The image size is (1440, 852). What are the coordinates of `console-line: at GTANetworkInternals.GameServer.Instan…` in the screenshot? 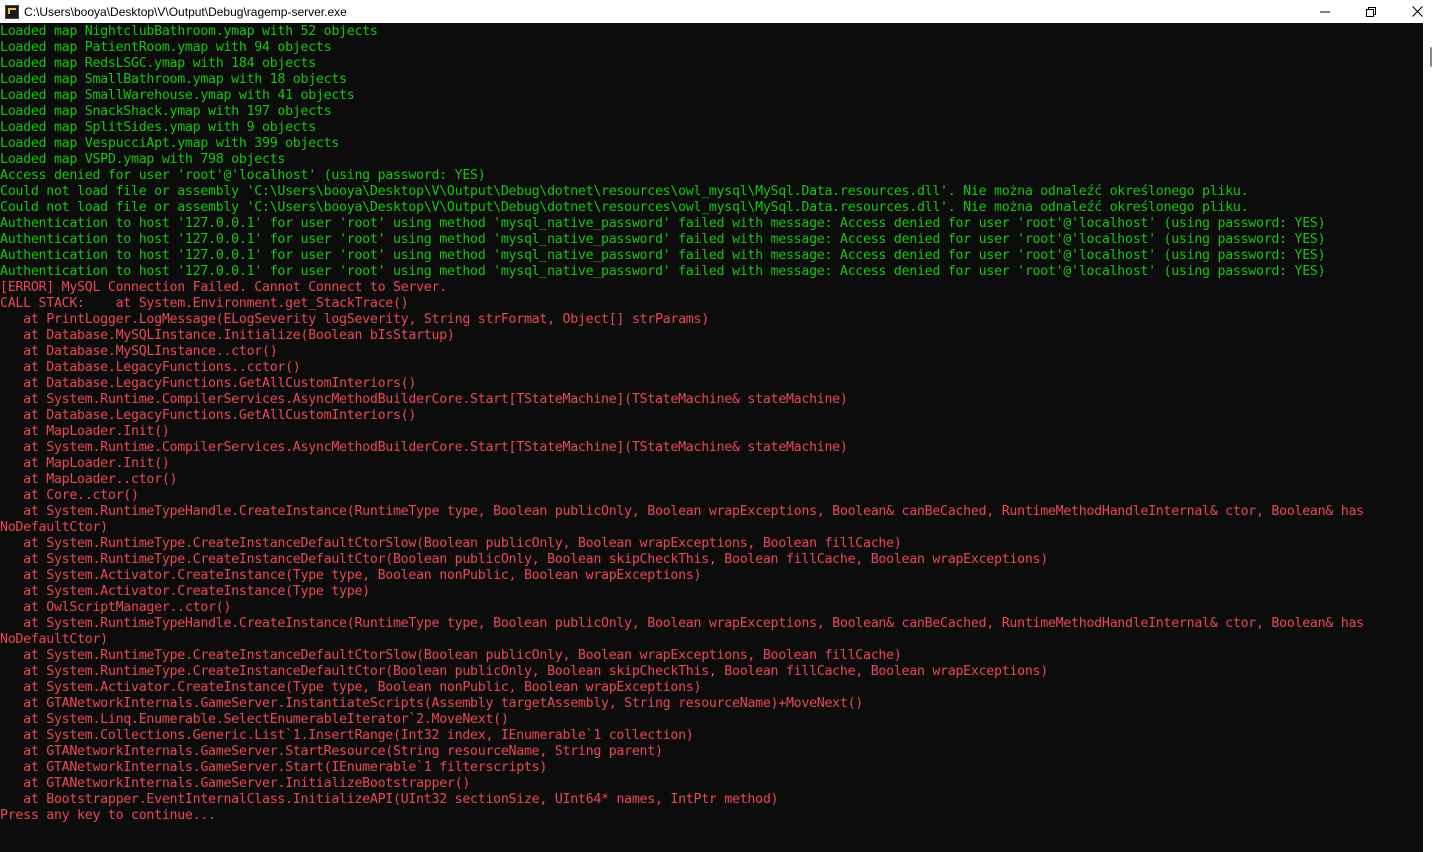 It's located at (432, 703).